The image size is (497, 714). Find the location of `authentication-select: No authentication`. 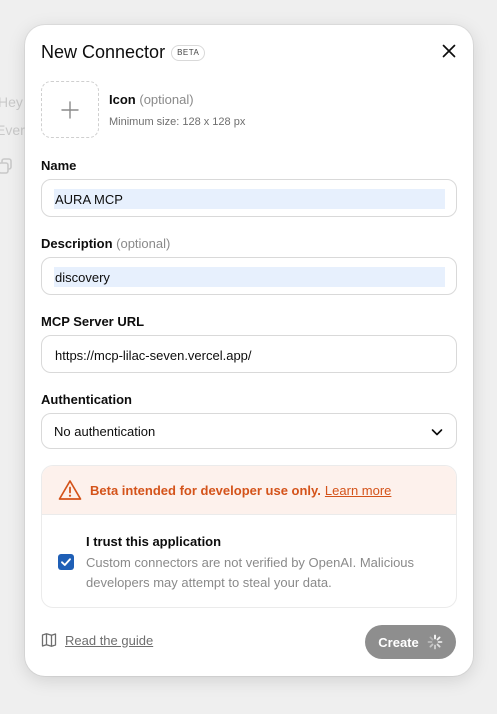

authentication-select: No authentication is located at coordinates (249, 431).